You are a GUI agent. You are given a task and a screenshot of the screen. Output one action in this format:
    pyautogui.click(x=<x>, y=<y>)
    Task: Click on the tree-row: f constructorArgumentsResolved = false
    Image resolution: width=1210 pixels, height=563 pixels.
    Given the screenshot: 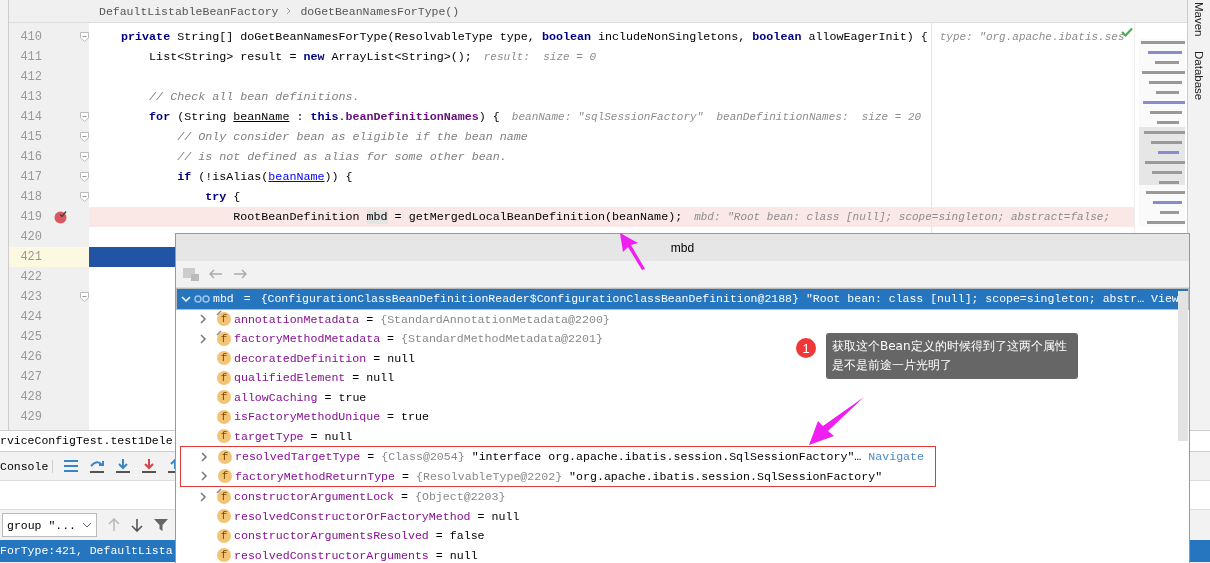 What is the action you would take?
    pyautogui.click(x=333, y=536)
    